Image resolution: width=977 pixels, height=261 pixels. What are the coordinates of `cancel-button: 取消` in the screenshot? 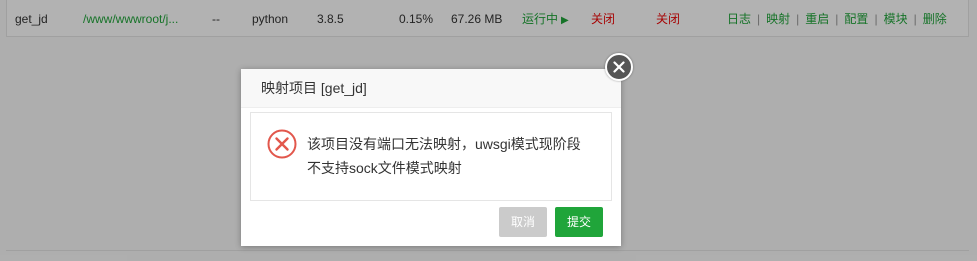 It's located at (523, 222).